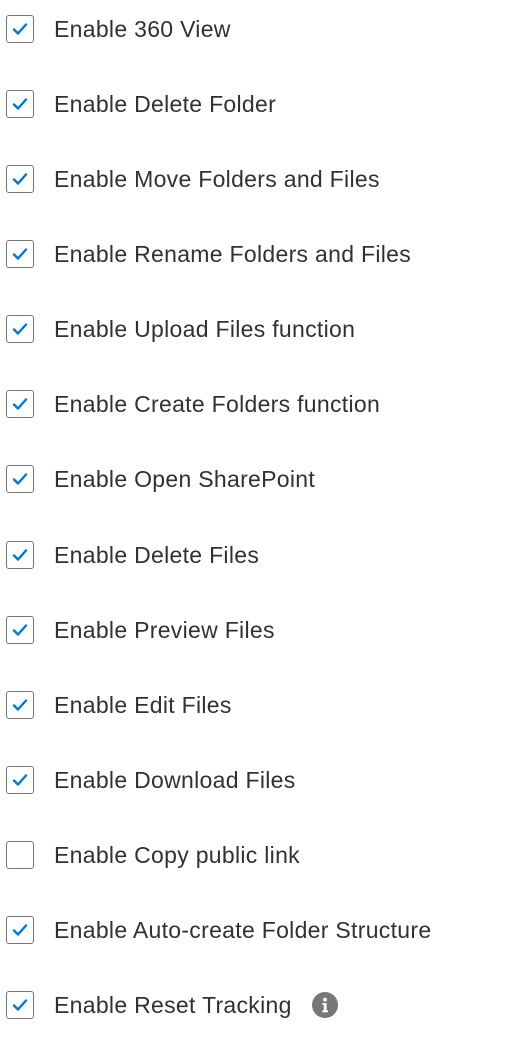 This screenshot has height=1050, width=530. I want to click on setting-label: Enable Auto-create Folder Structure, so click(243, 930).